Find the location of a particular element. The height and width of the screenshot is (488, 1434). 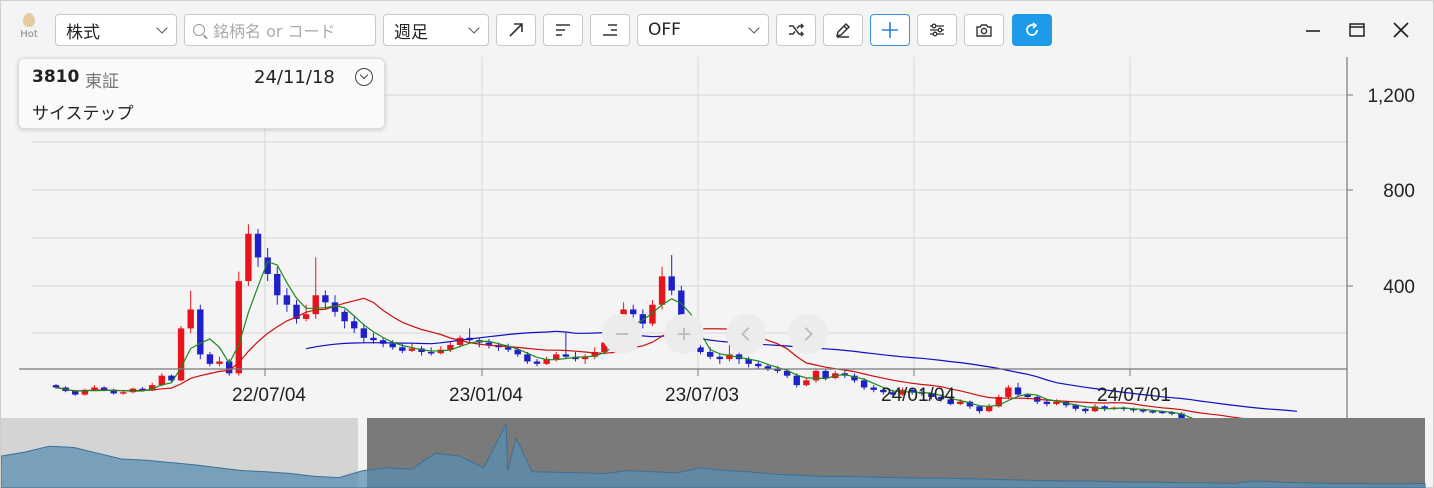

scroll-left-button is located at coordinates (746, 334).